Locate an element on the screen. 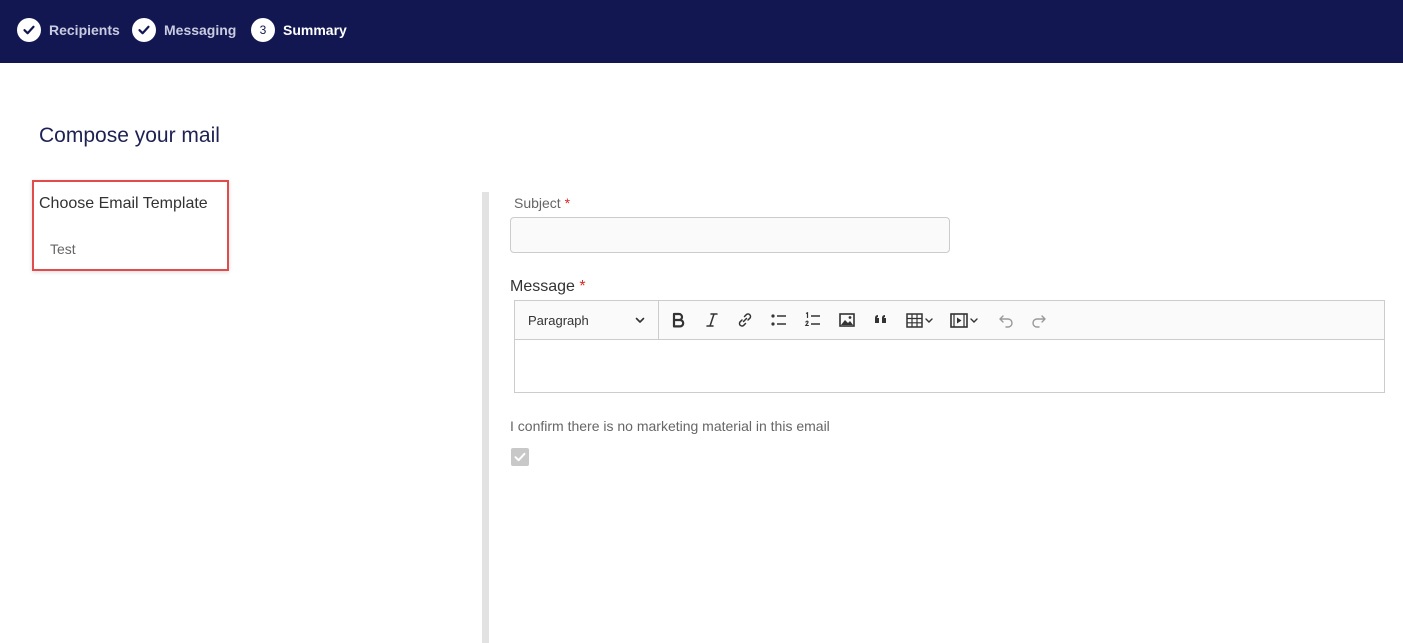 This screenshot has width=1403, height=643. table-icon is located at coordinates (919, 320).